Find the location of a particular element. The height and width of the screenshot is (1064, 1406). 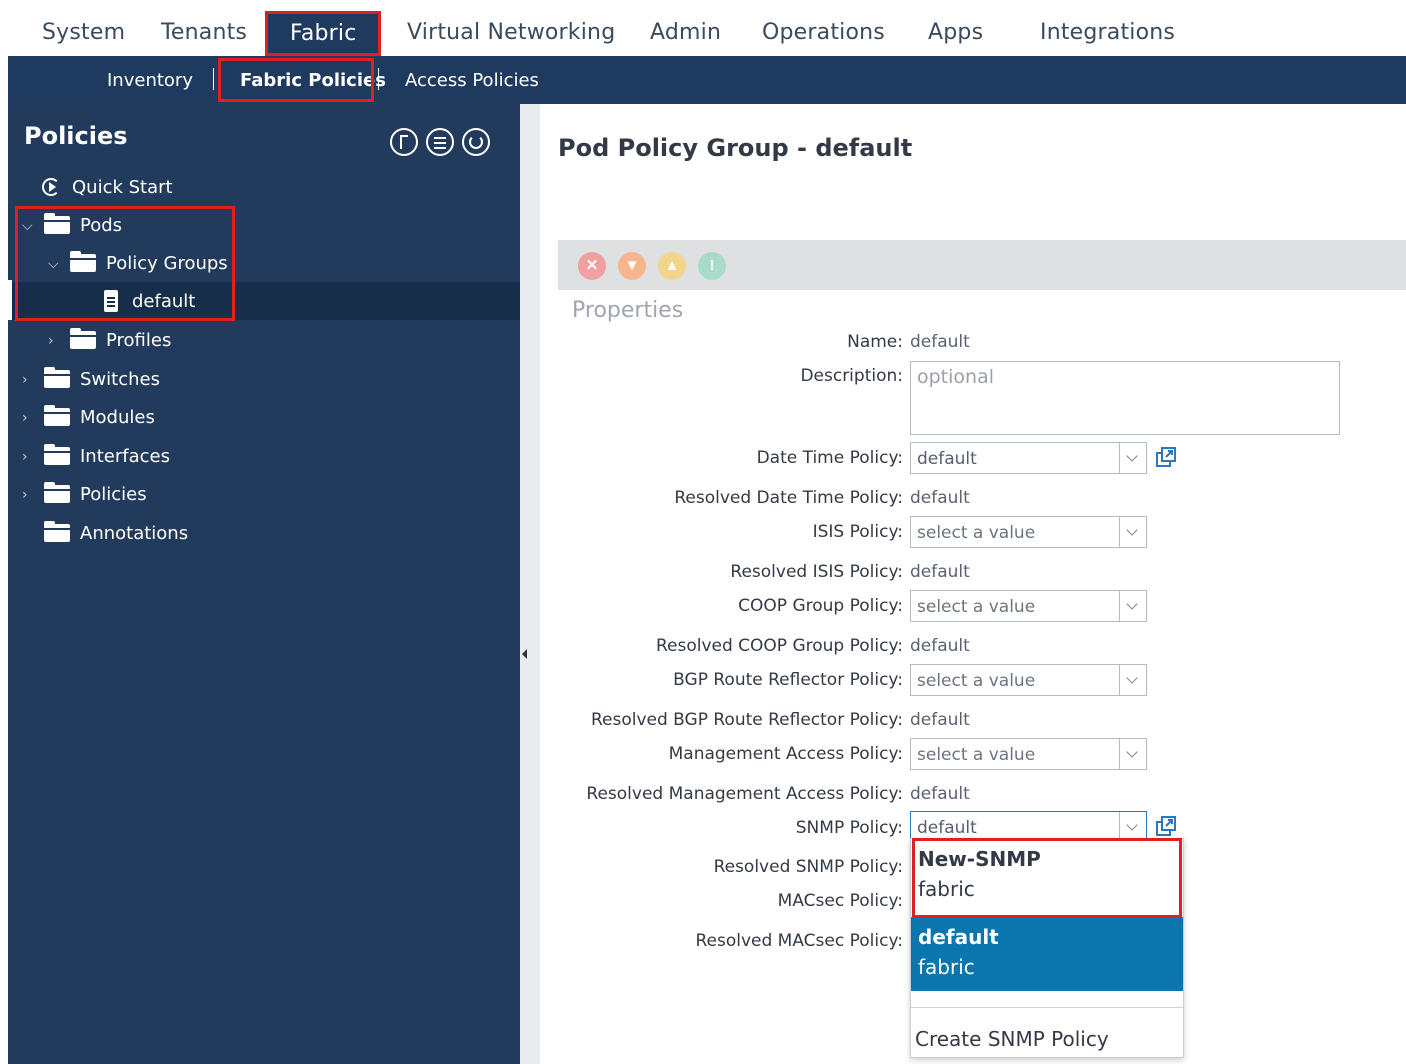

sidebar-item-modules: › Modules is located at coordinates (88, 417).